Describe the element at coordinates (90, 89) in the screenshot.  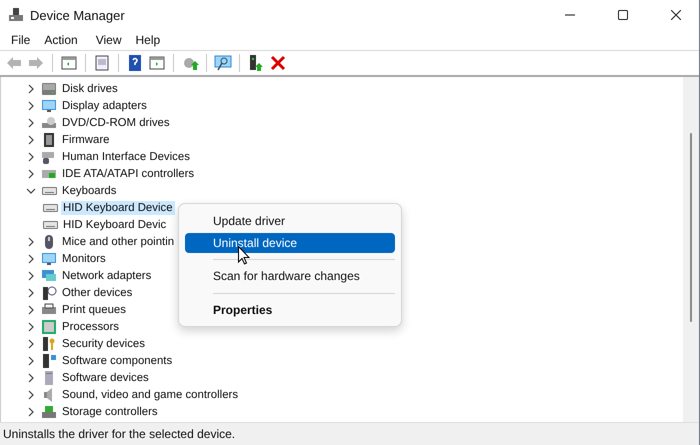
I see `tree-item: Disk drives` at that location.